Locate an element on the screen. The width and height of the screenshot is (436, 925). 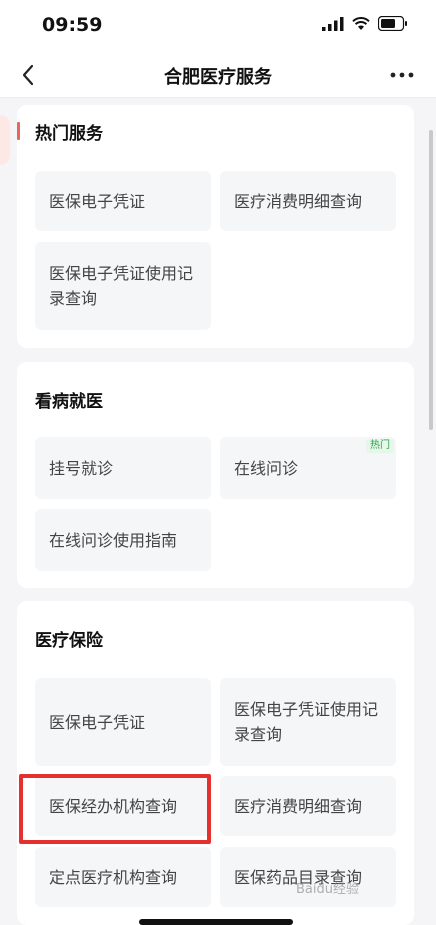
service-tile-online-consult: 在线问诊 热门 is located at coordinates (308, 468).